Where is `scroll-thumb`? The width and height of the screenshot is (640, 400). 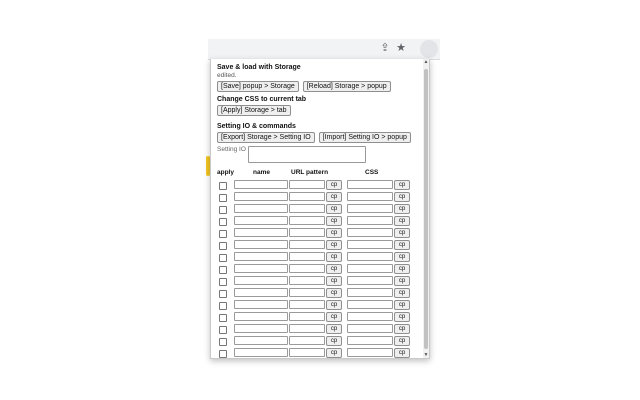 scroll-thumb is located at coordinates (426, 209).